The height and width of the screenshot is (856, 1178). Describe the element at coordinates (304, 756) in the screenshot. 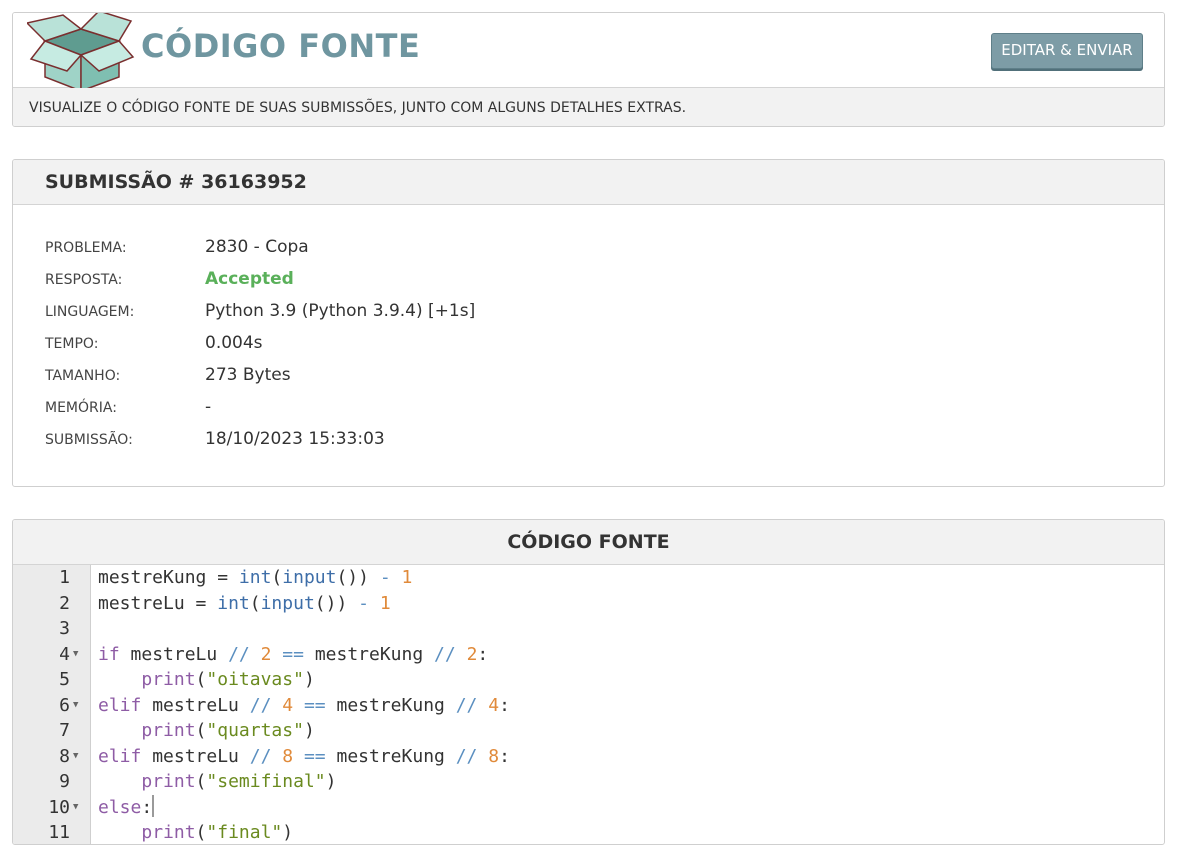

I see `code-text: elif mestreLu // 8 == mestreKung // 8:` at that location.